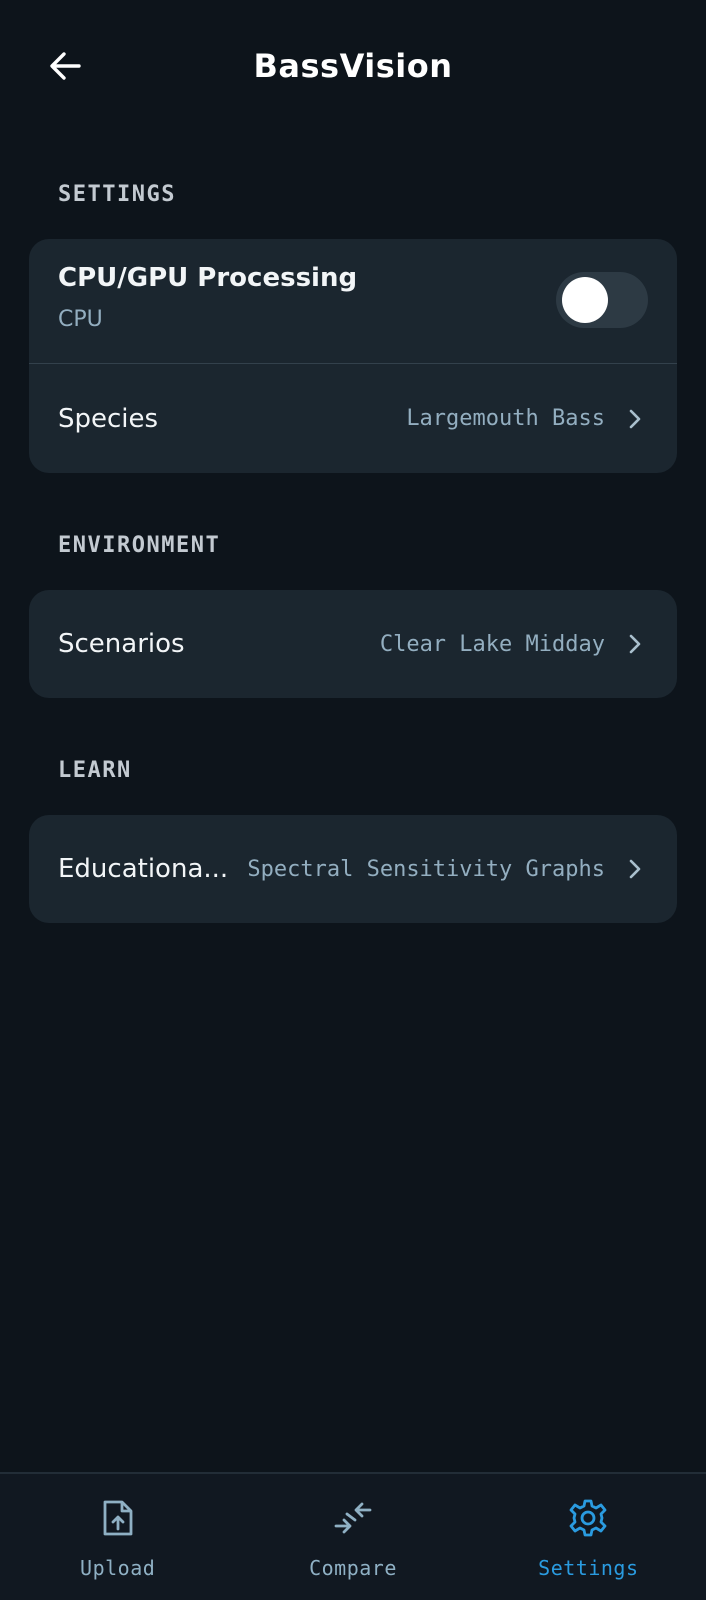 This screenshot has height=1600, width=706. What do you see at coordinates (353, 1518) in the screenshot?
I see `compare-arrows-icon` at bounding box center [353, 1518].